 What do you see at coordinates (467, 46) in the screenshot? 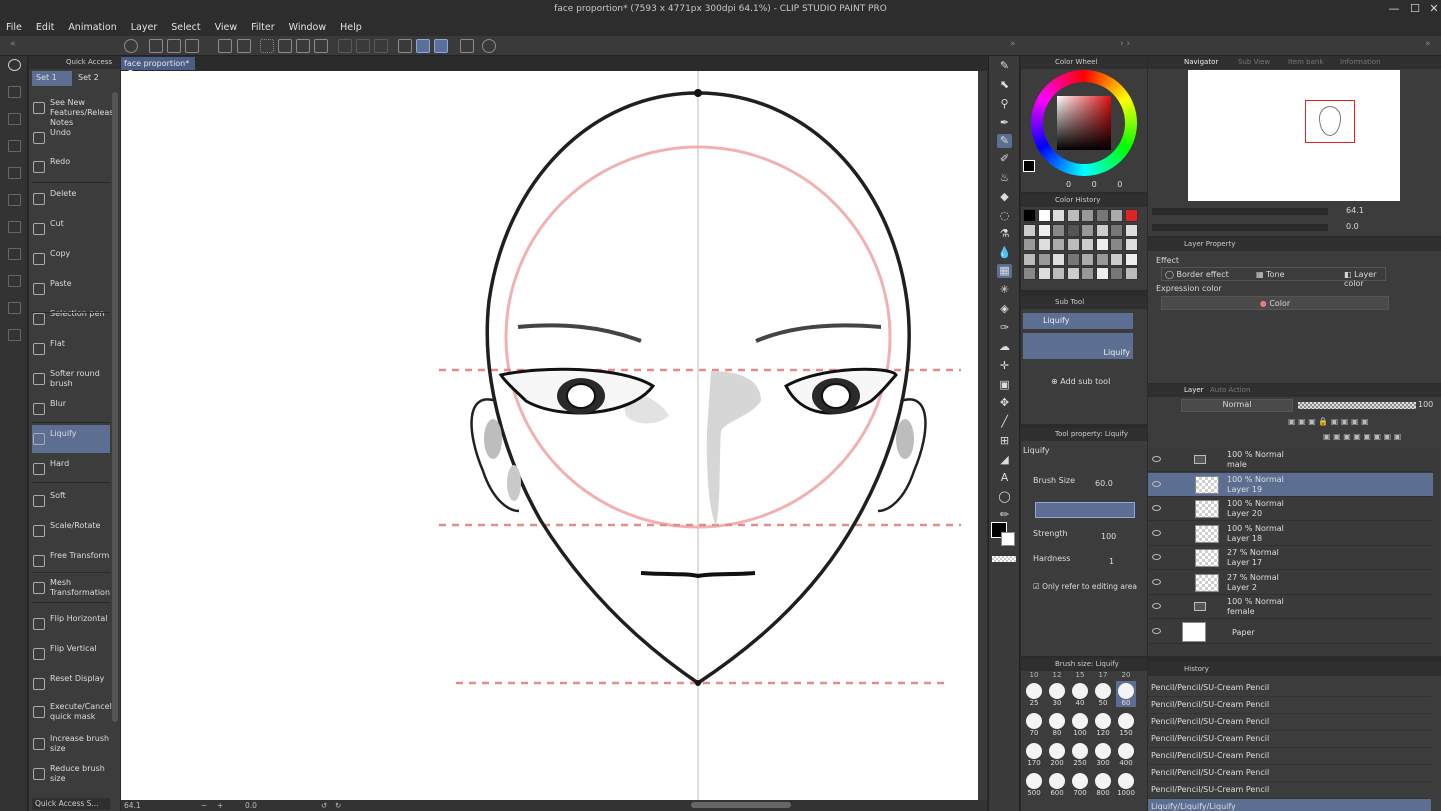
I see `tablet-icon` at bounding box center [467, 46].